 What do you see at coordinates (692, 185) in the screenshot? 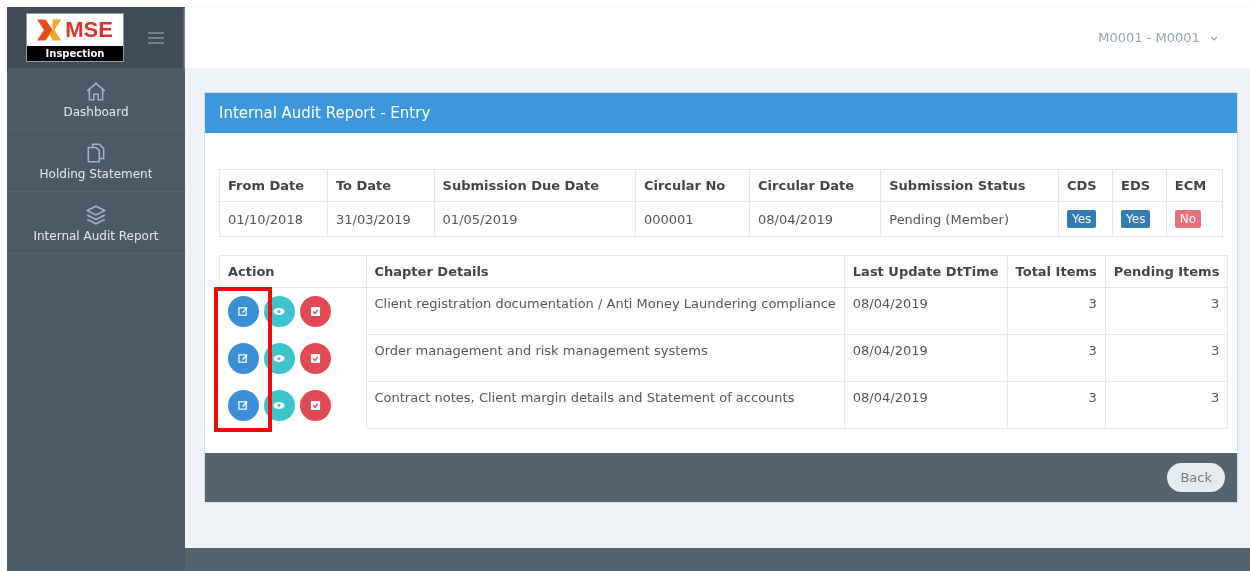
I see `column-header: Circular No` at bounding box center [692, 185].